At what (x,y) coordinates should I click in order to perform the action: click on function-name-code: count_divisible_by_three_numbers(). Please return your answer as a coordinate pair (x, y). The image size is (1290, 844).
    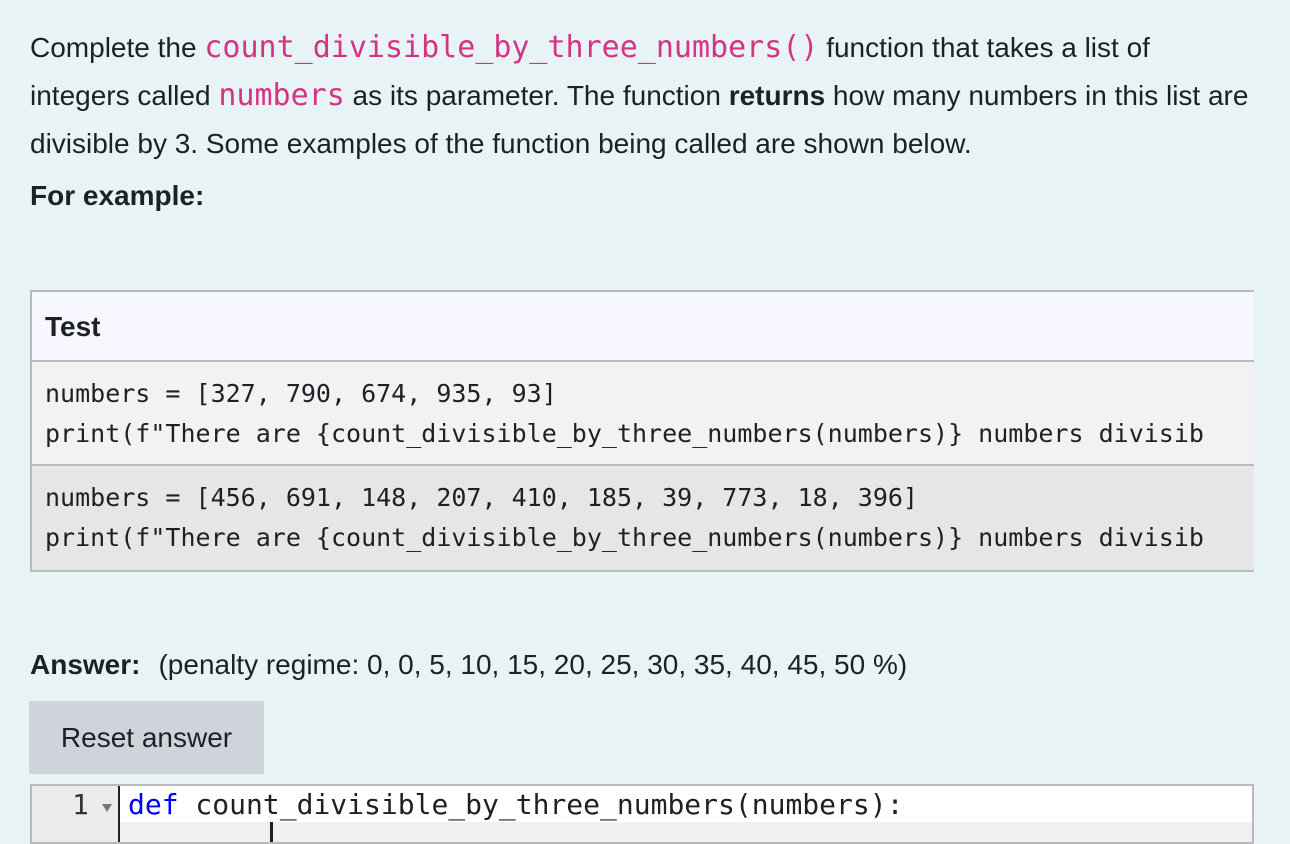
    Looking at the image, I should click on (511, 47).